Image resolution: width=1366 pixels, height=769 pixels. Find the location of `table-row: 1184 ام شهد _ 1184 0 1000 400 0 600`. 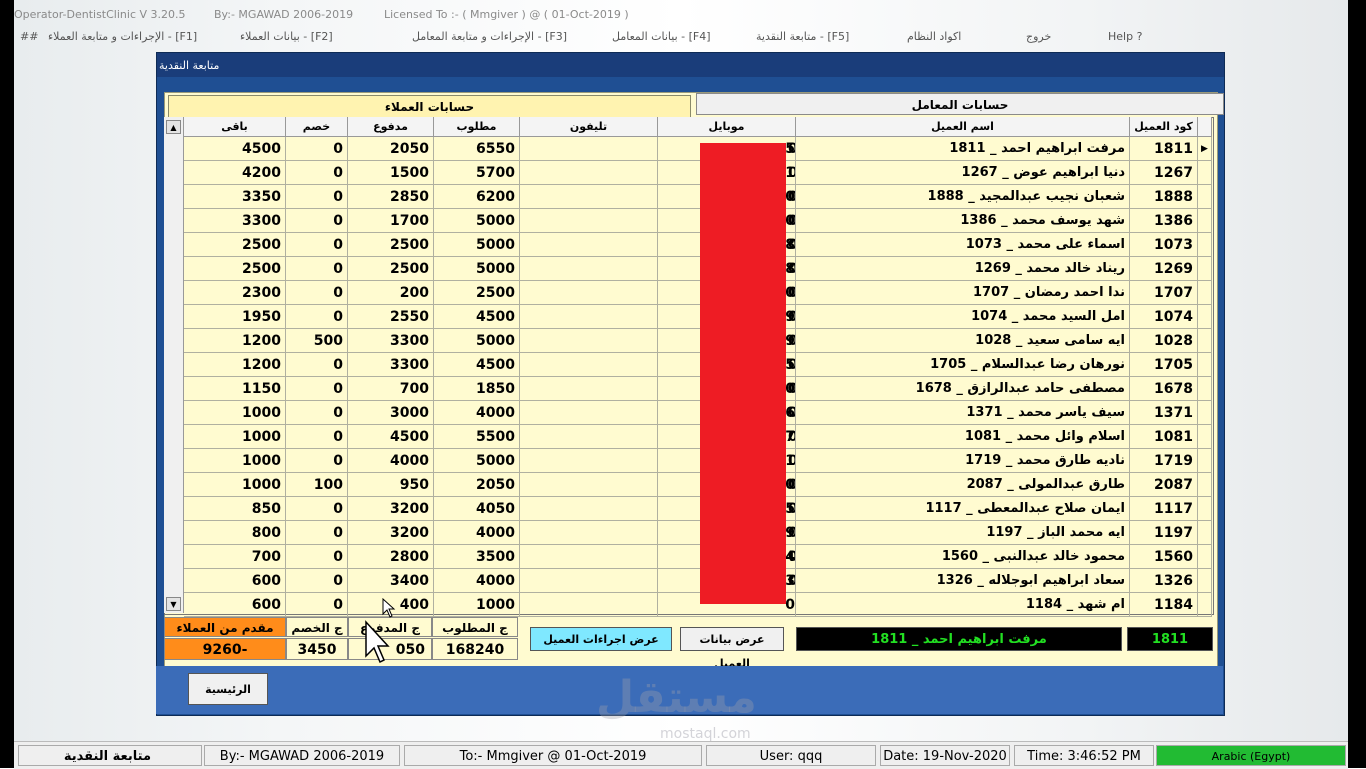

table-row: 1184 ام شهد _ 1184 0 1000 400 0 600 is located at coordinates (688, 605).